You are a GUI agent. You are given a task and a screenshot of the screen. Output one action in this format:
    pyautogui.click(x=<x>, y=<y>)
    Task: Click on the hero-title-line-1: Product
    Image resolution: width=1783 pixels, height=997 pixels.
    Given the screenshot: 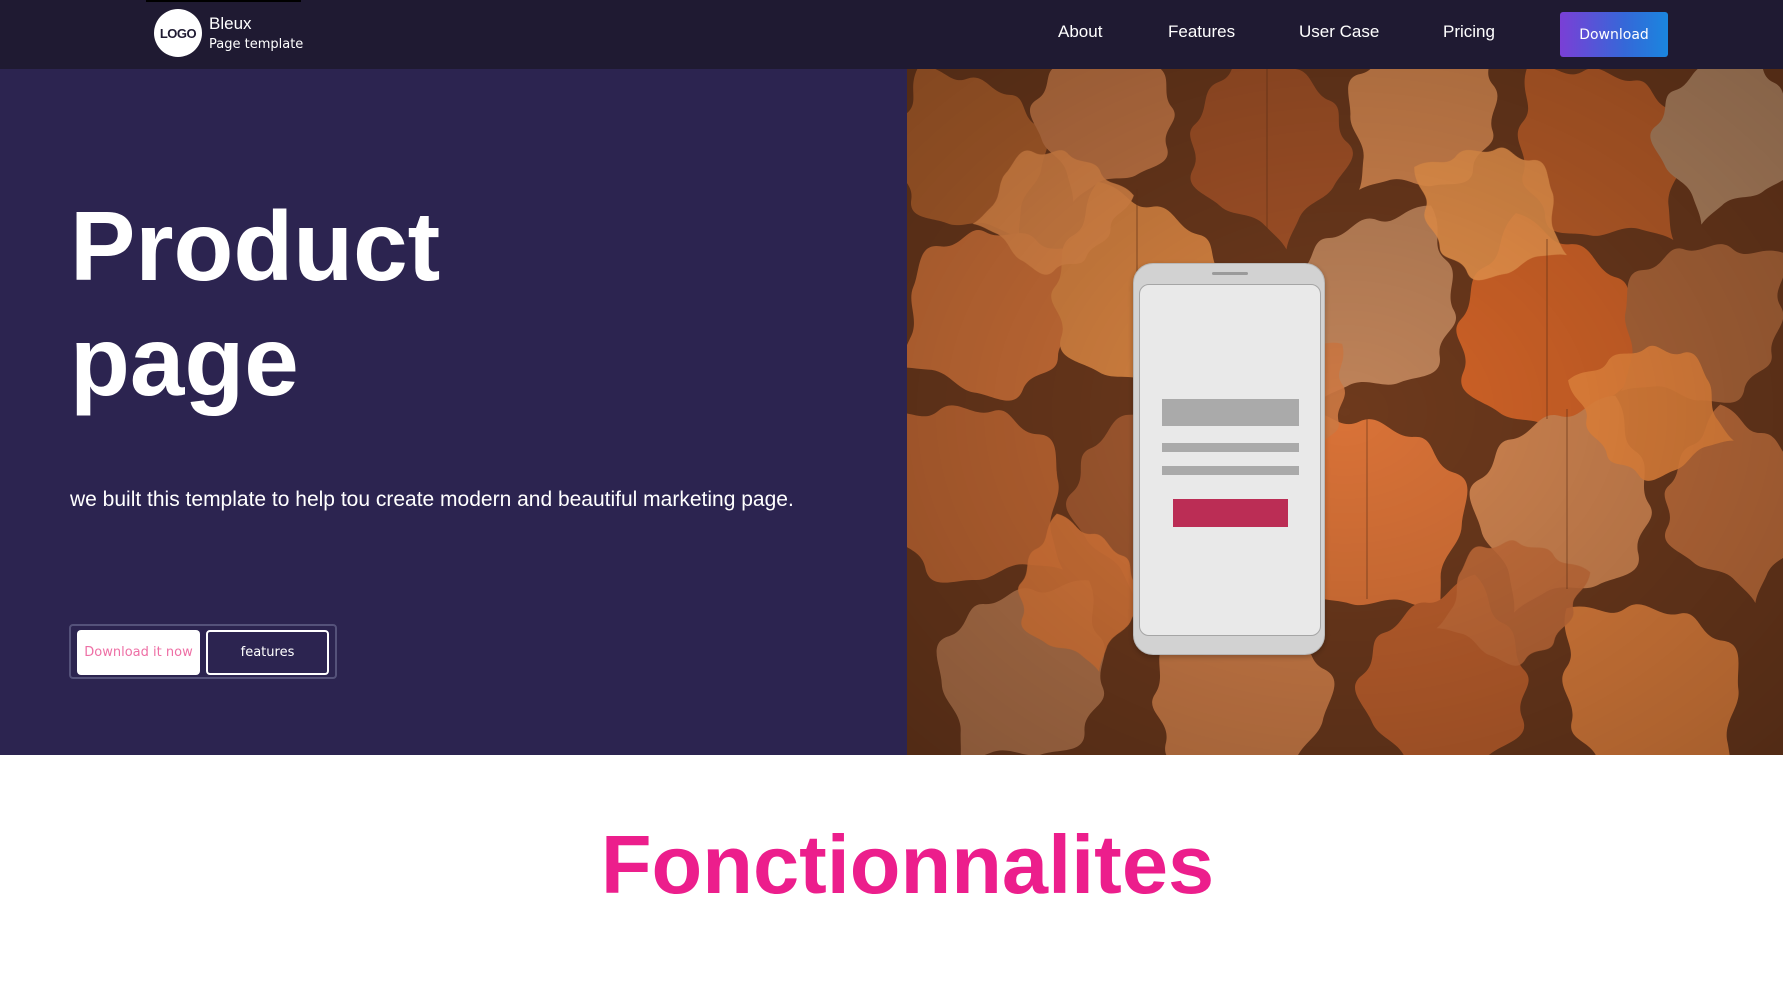 What is the action you would take?
    pyautogui.click(x=255, y=246)
    